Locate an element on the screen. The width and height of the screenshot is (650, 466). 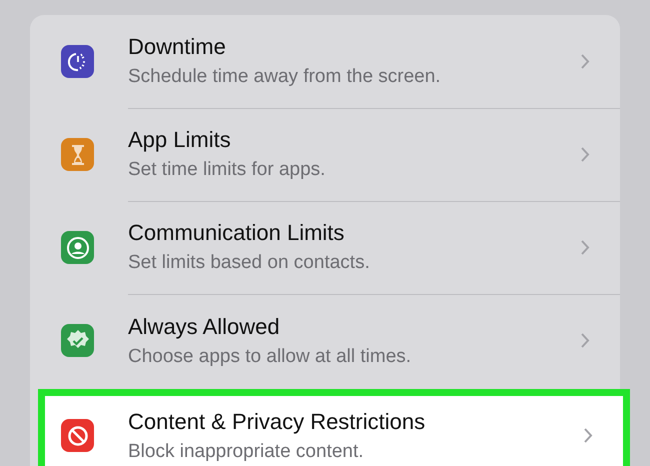
row-title: Always Allowed is located at coordinates (204, 327).